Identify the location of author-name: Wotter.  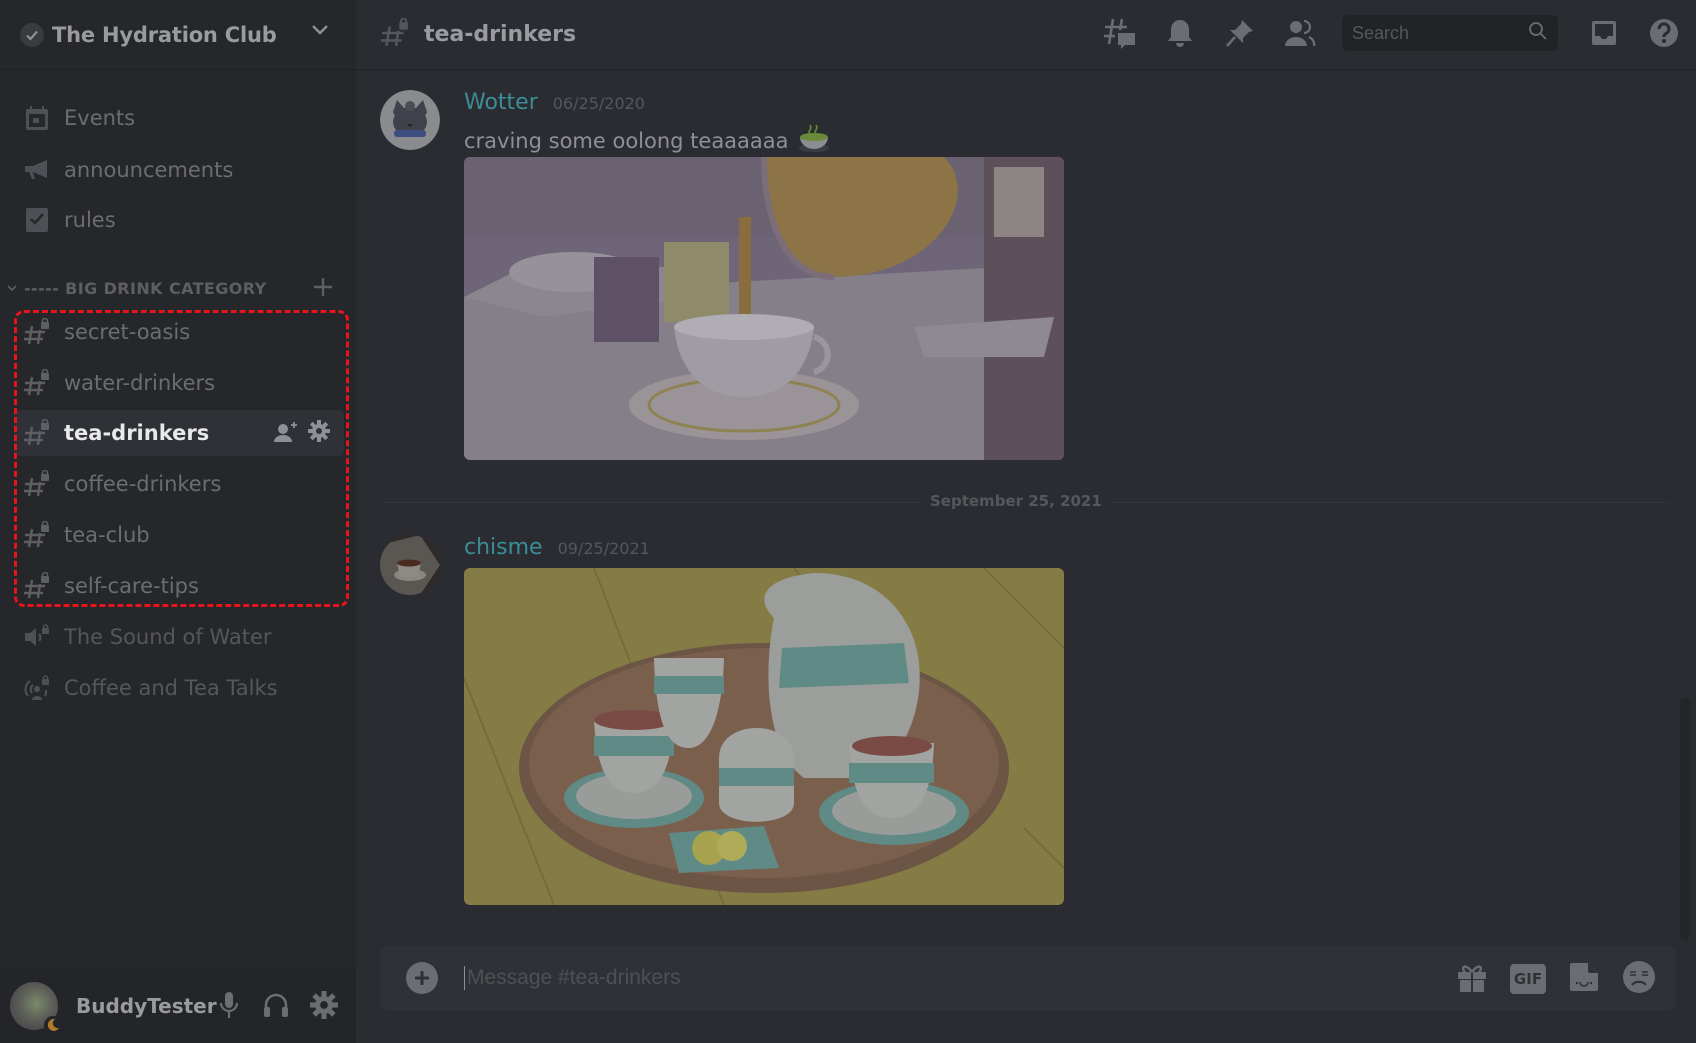
(501, 102).